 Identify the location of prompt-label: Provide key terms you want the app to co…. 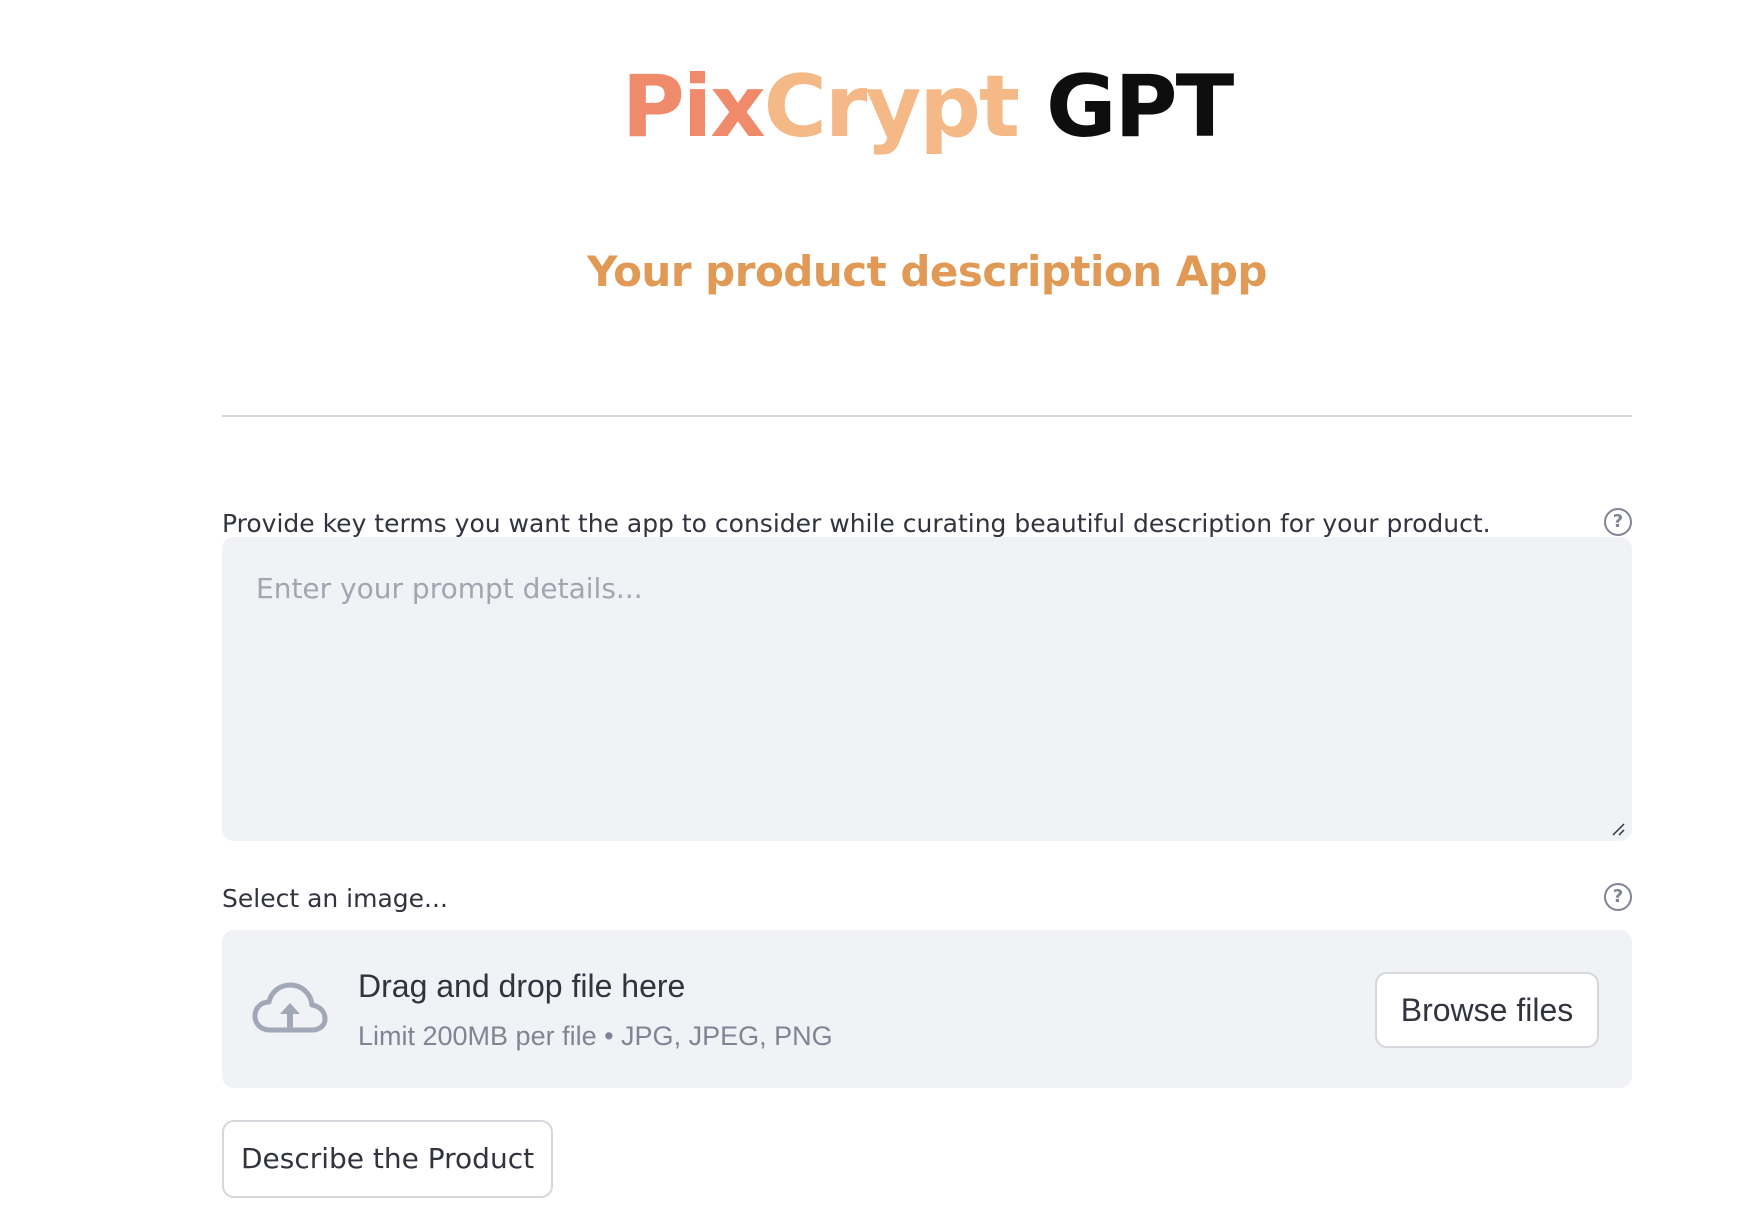
(856, 523).